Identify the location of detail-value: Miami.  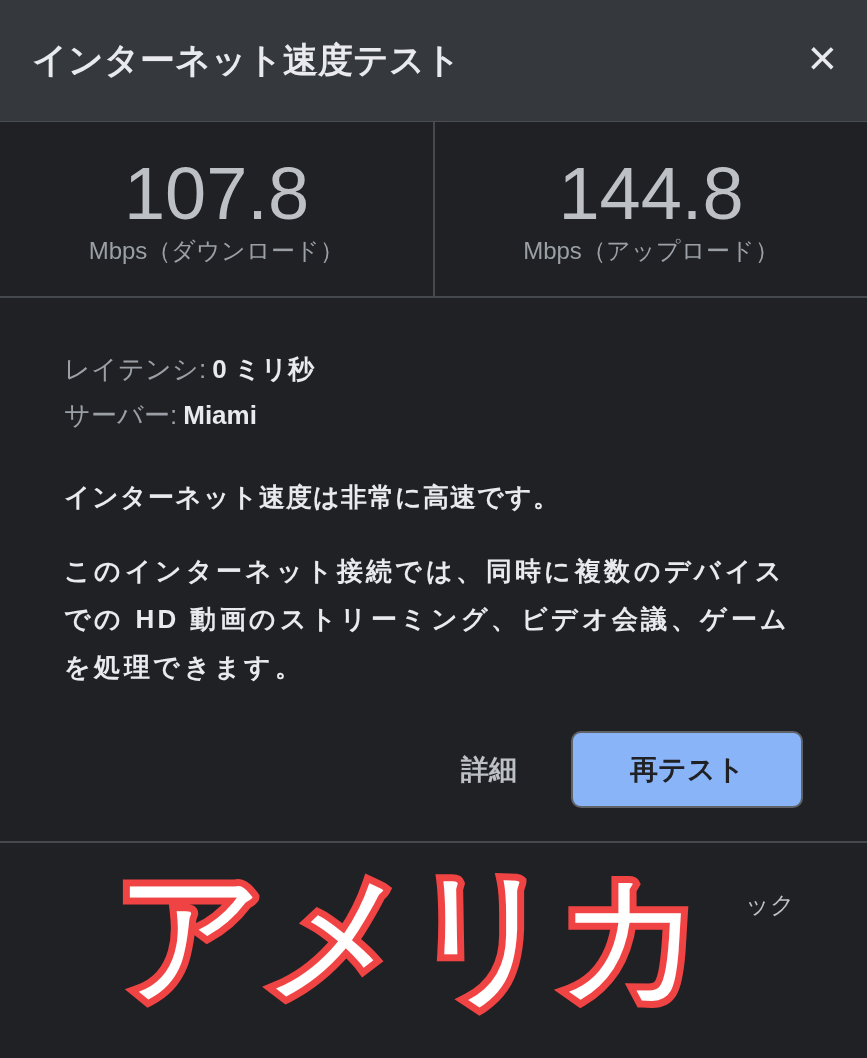
(220, 415).